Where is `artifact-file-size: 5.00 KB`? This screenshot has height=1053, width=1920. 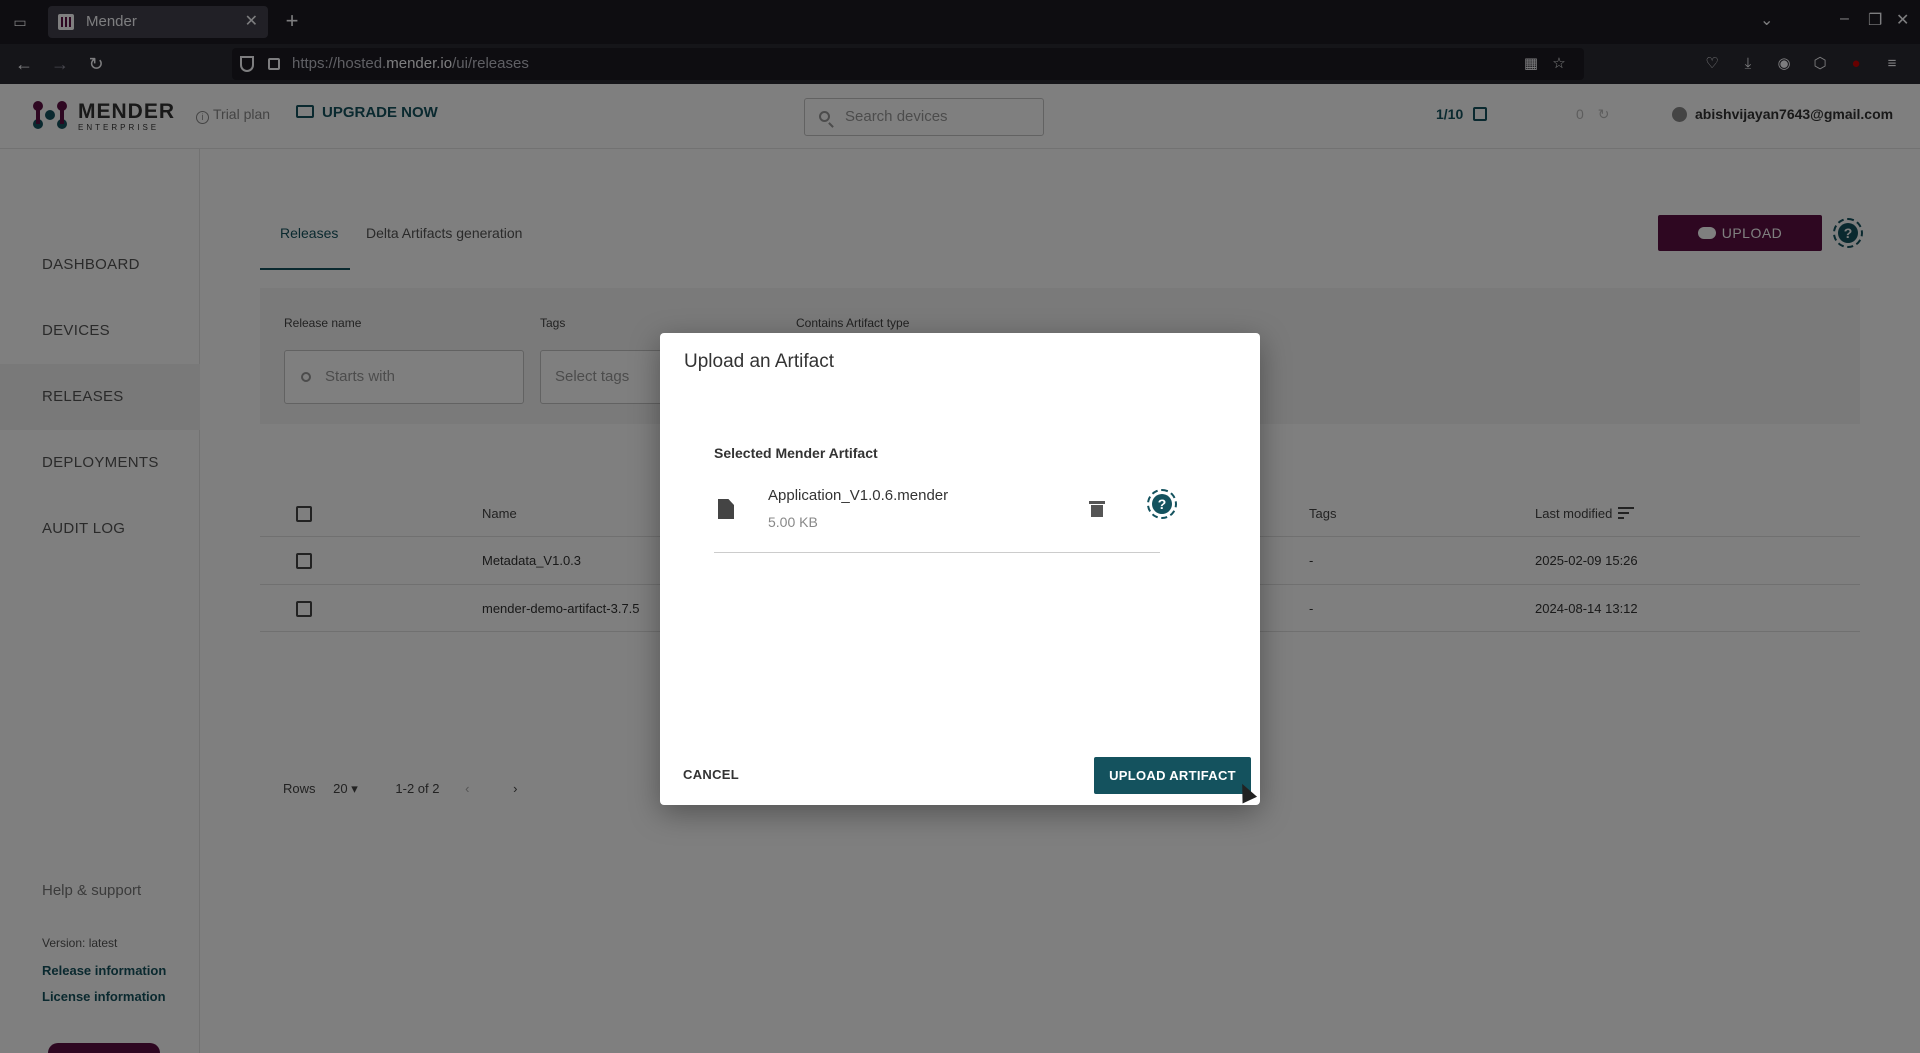 artifact-file-size: 5.00 KB is located at coordinates (793, 522).